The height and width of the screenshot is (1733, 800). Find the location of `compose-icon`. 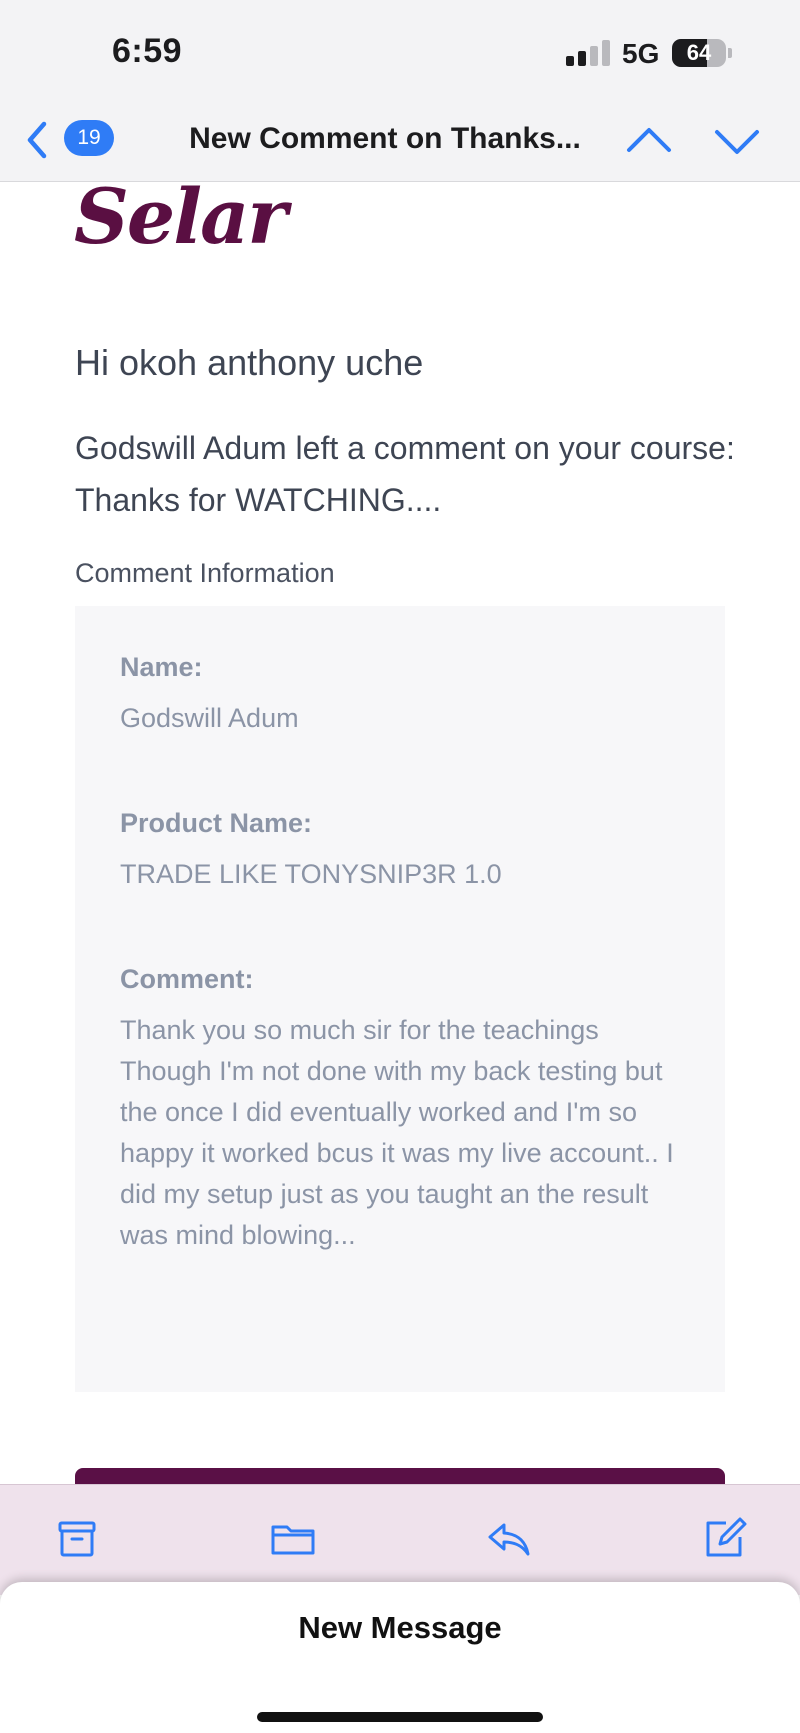

compose-icon is located at coordinates (726, 1537).